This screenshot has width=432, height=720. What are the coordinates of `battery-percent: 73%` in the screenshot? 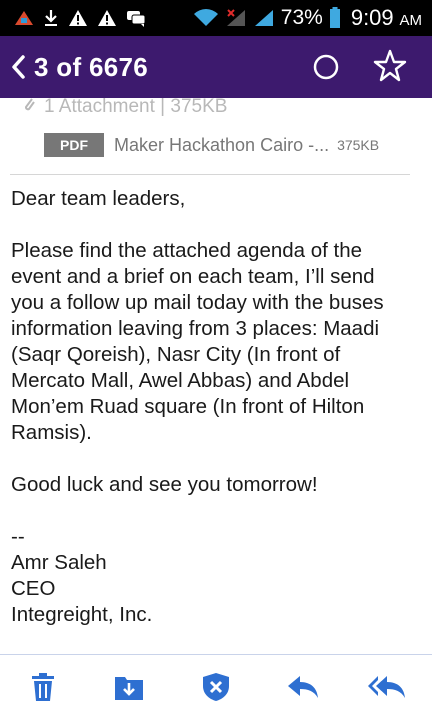 It's located at (301, 17).